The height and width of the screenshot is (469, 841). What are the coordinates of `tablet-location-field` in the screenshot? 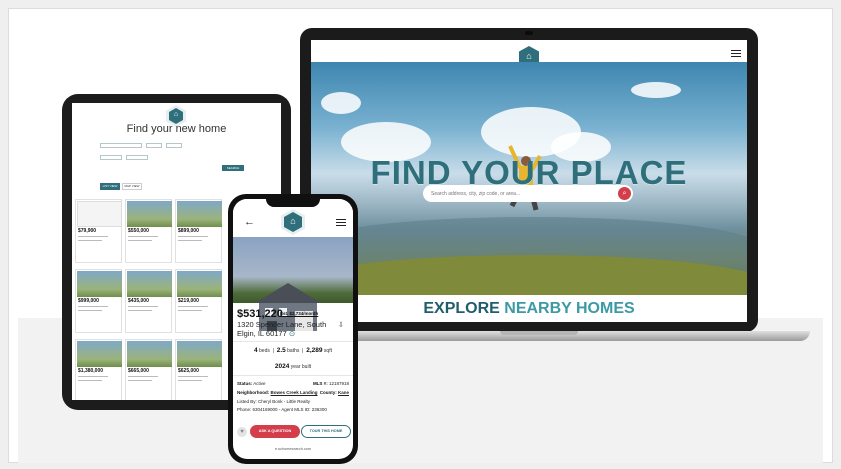 It's located at (121, 145).